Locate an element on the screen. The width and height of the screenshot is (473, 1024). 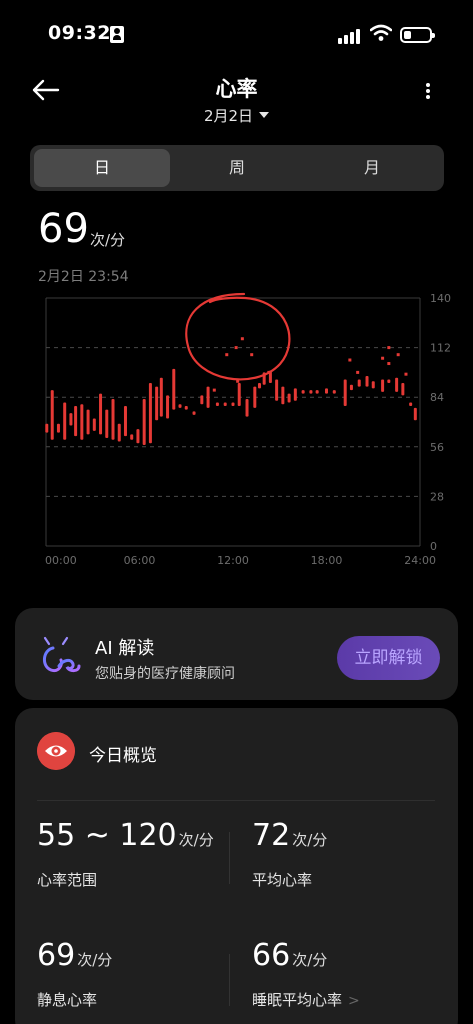
heart-rate-range-label: 心率范围 is located at coordinates (67, 880).